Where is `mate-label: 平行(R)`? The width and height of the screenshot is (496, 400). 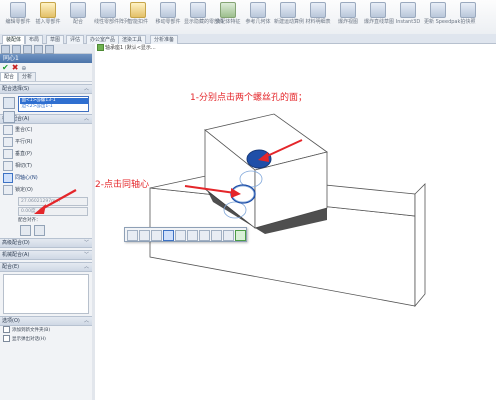
mate-label: 平行(R) is located at coordinates (24, 142).